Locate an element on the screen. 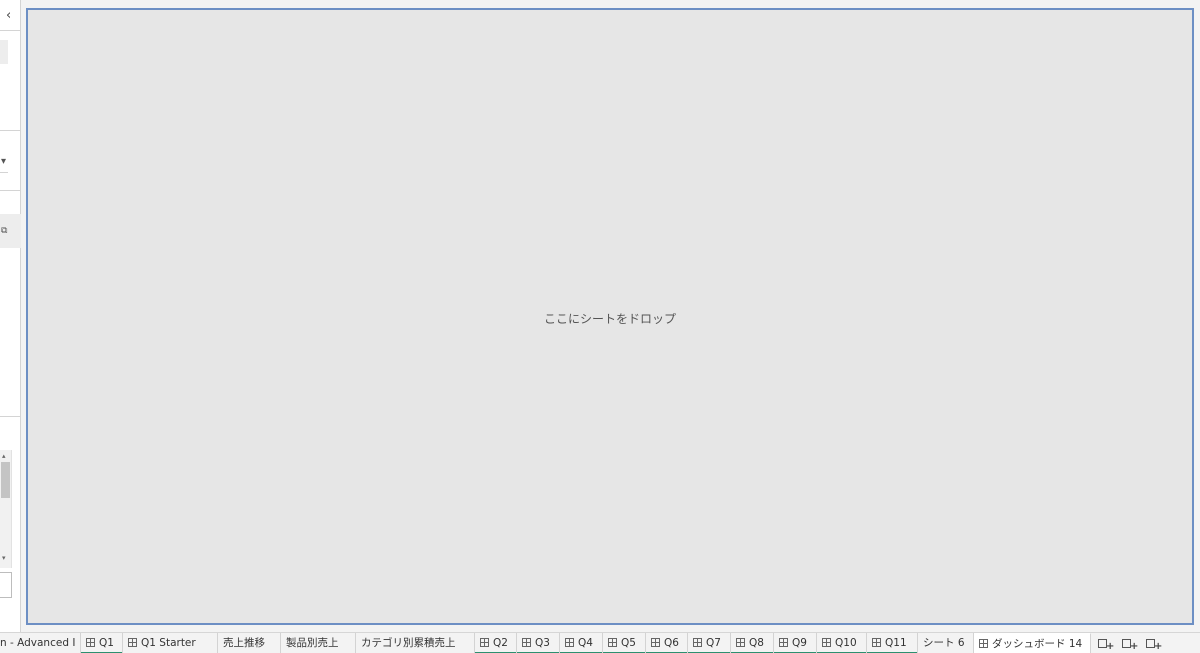  tab-cumulative-sales-by-category: カテゴリ別累積売上 is located at coordinates (415, 643).